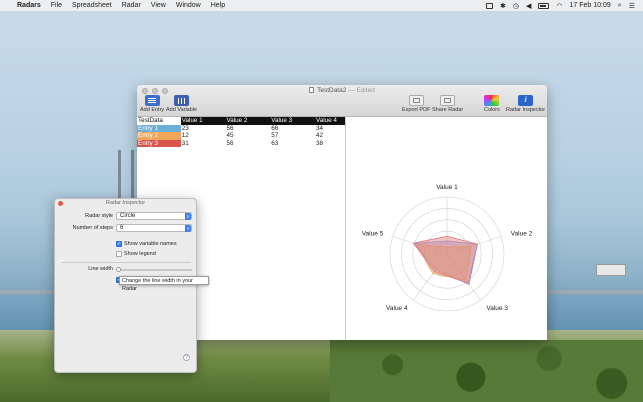 The image size is (643, 402). What do you see at coordinates (100, 269) in the screenshot?
I see `line-width-label: Line width` at bounding box center [100, 269].